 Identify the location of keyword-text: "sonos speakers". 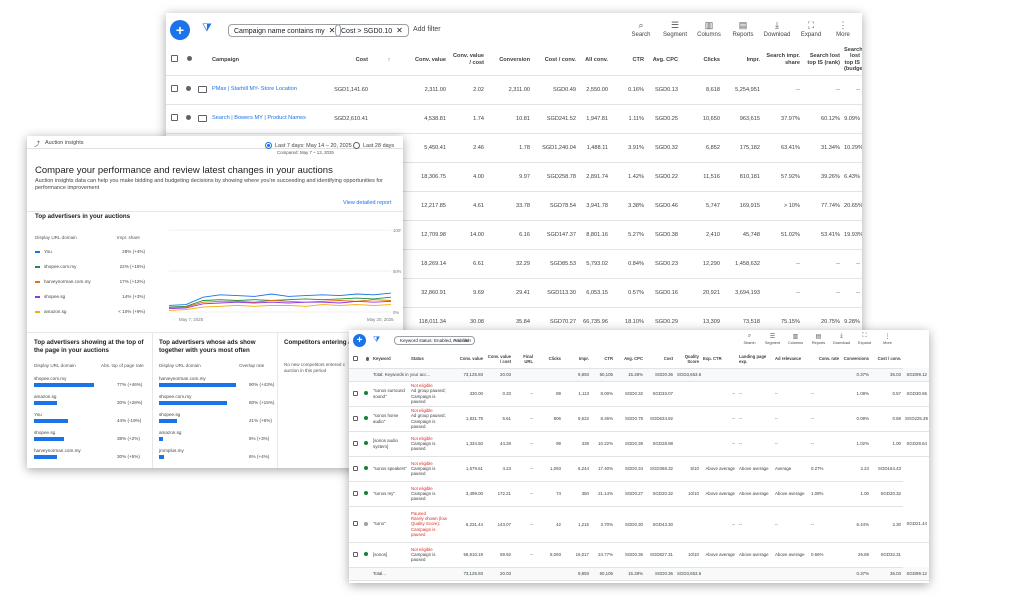
(390, 469).